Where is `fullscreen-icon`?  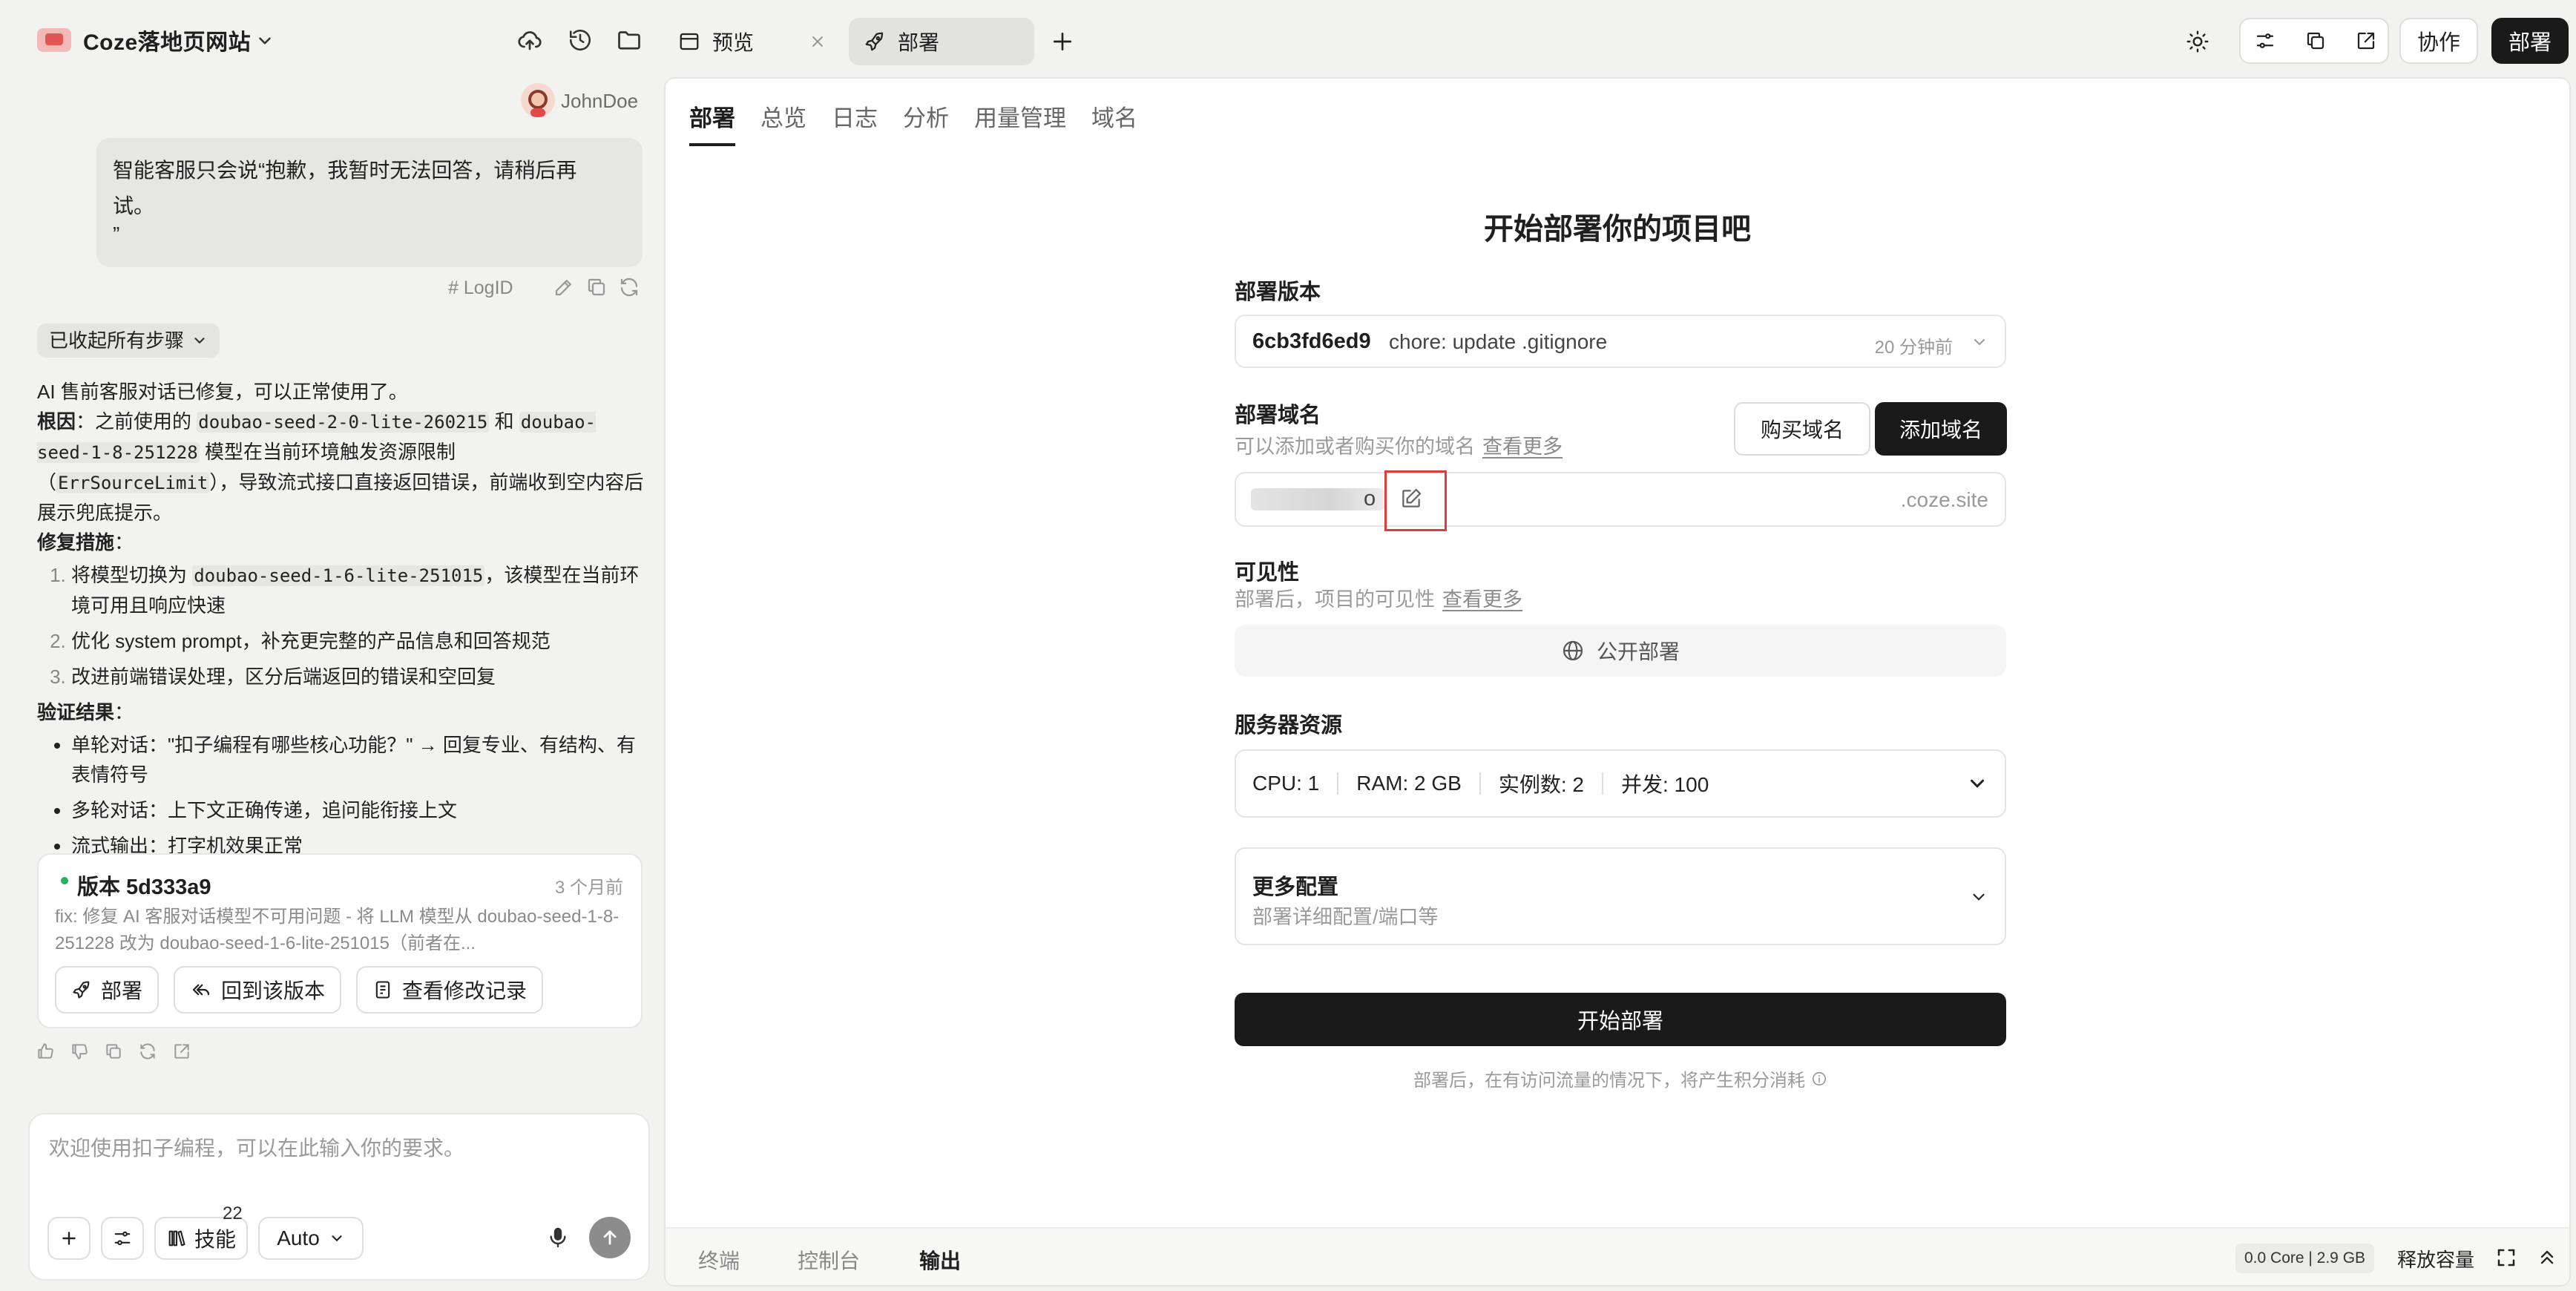 fullscreen-icon is located at coordinates (2506, 1257).